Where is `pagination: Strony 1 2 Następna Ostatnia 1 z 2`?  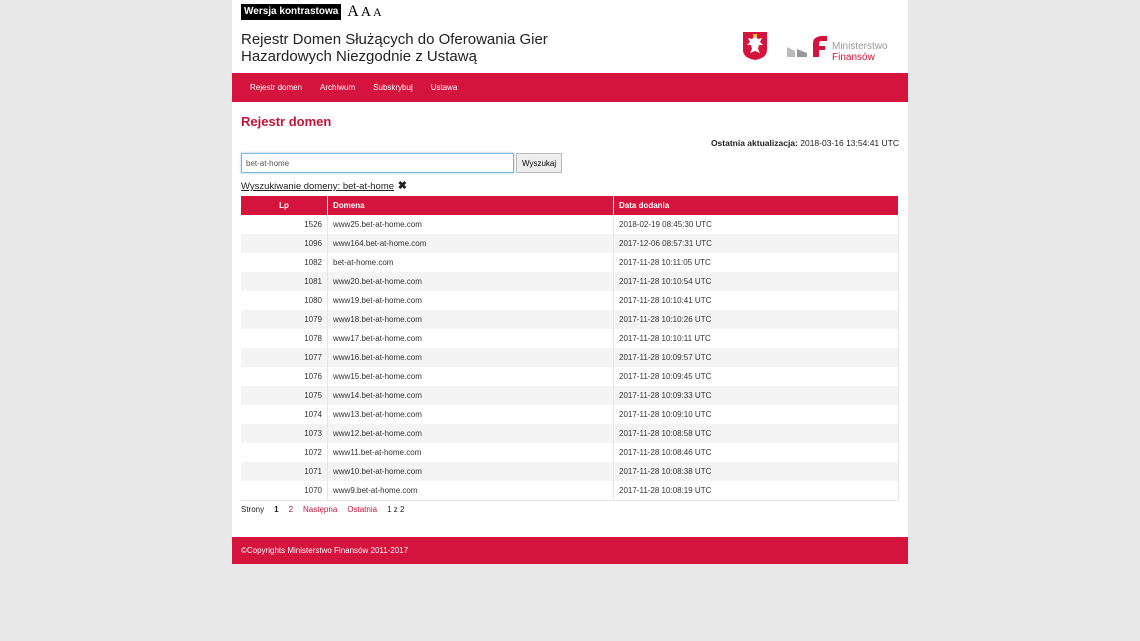
pagination: Strony 1 2 Następna Ostatnia 1 z 2 is located at coordinates (327, 509).